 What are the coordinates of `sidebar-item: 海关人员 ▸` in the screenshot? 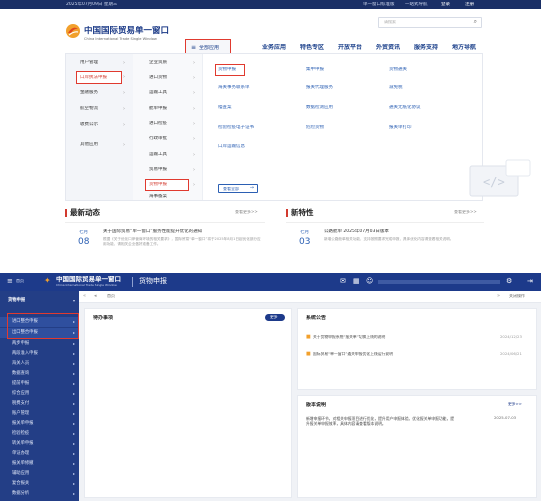 It's located at (39, 364).